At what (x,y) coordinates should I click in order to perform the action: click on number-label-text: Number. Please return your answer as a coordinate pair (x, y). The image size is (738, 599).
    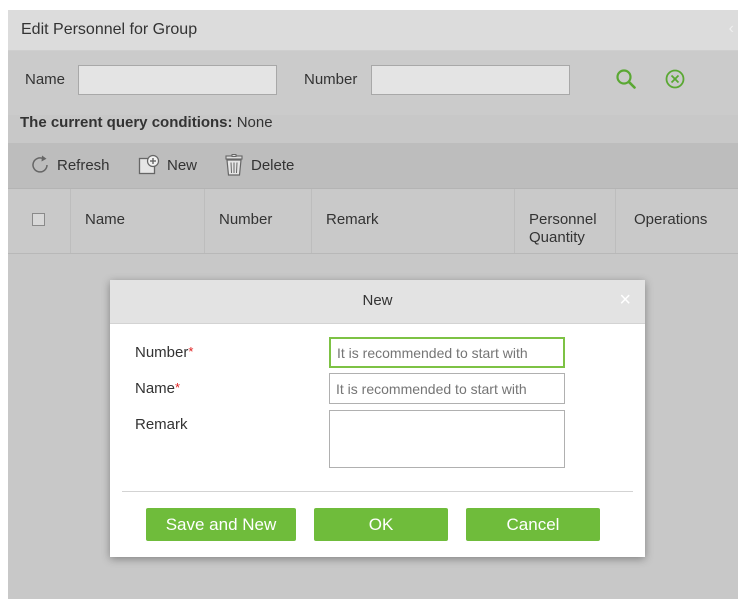
    Looking at the image, I should click on (162, 352).